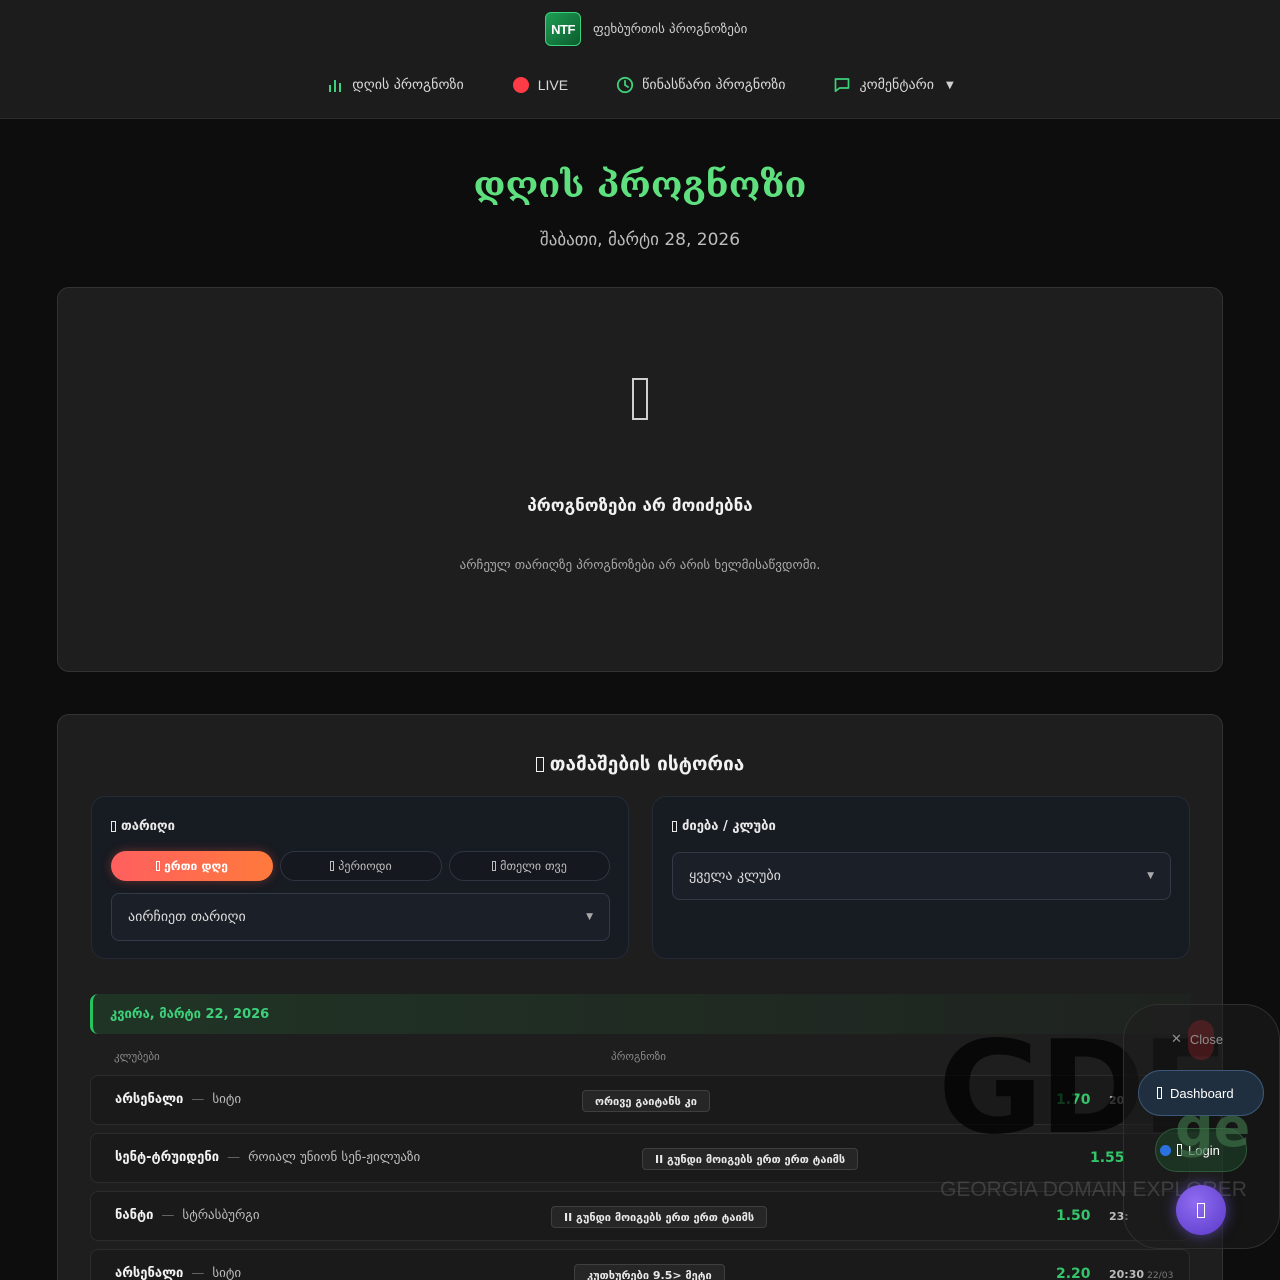  Describe the element at coordinates (729, 826) in the screenshot. I see `club-filter-label-text: ძიება / კლუბი` at that location.